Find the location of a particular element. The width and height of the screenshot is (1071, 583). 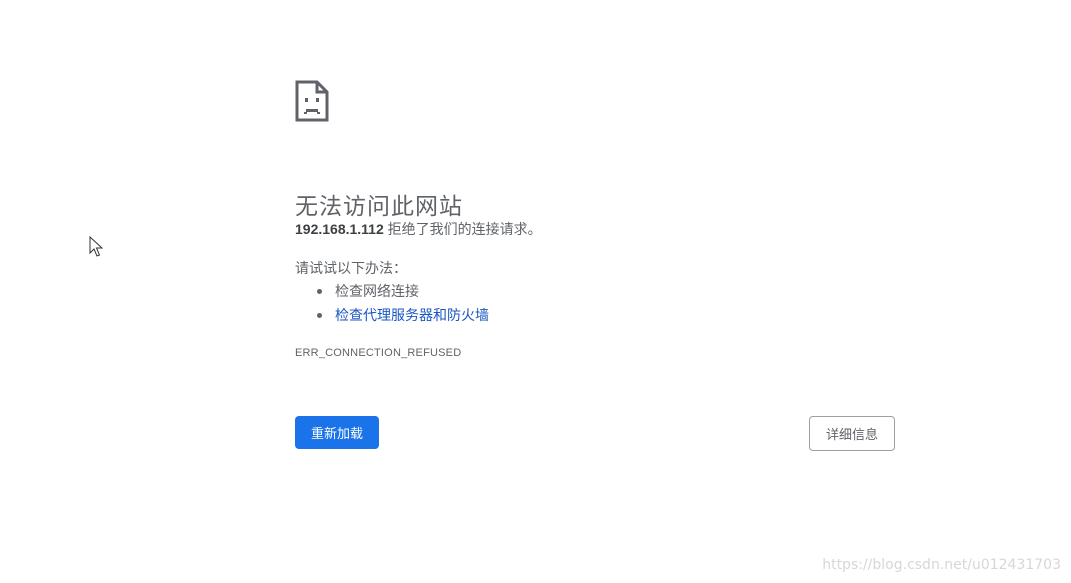

suggestion-check-proxy-firewall-link: 检查代理服务器和防火墙 is located at coordinates (392, 317).